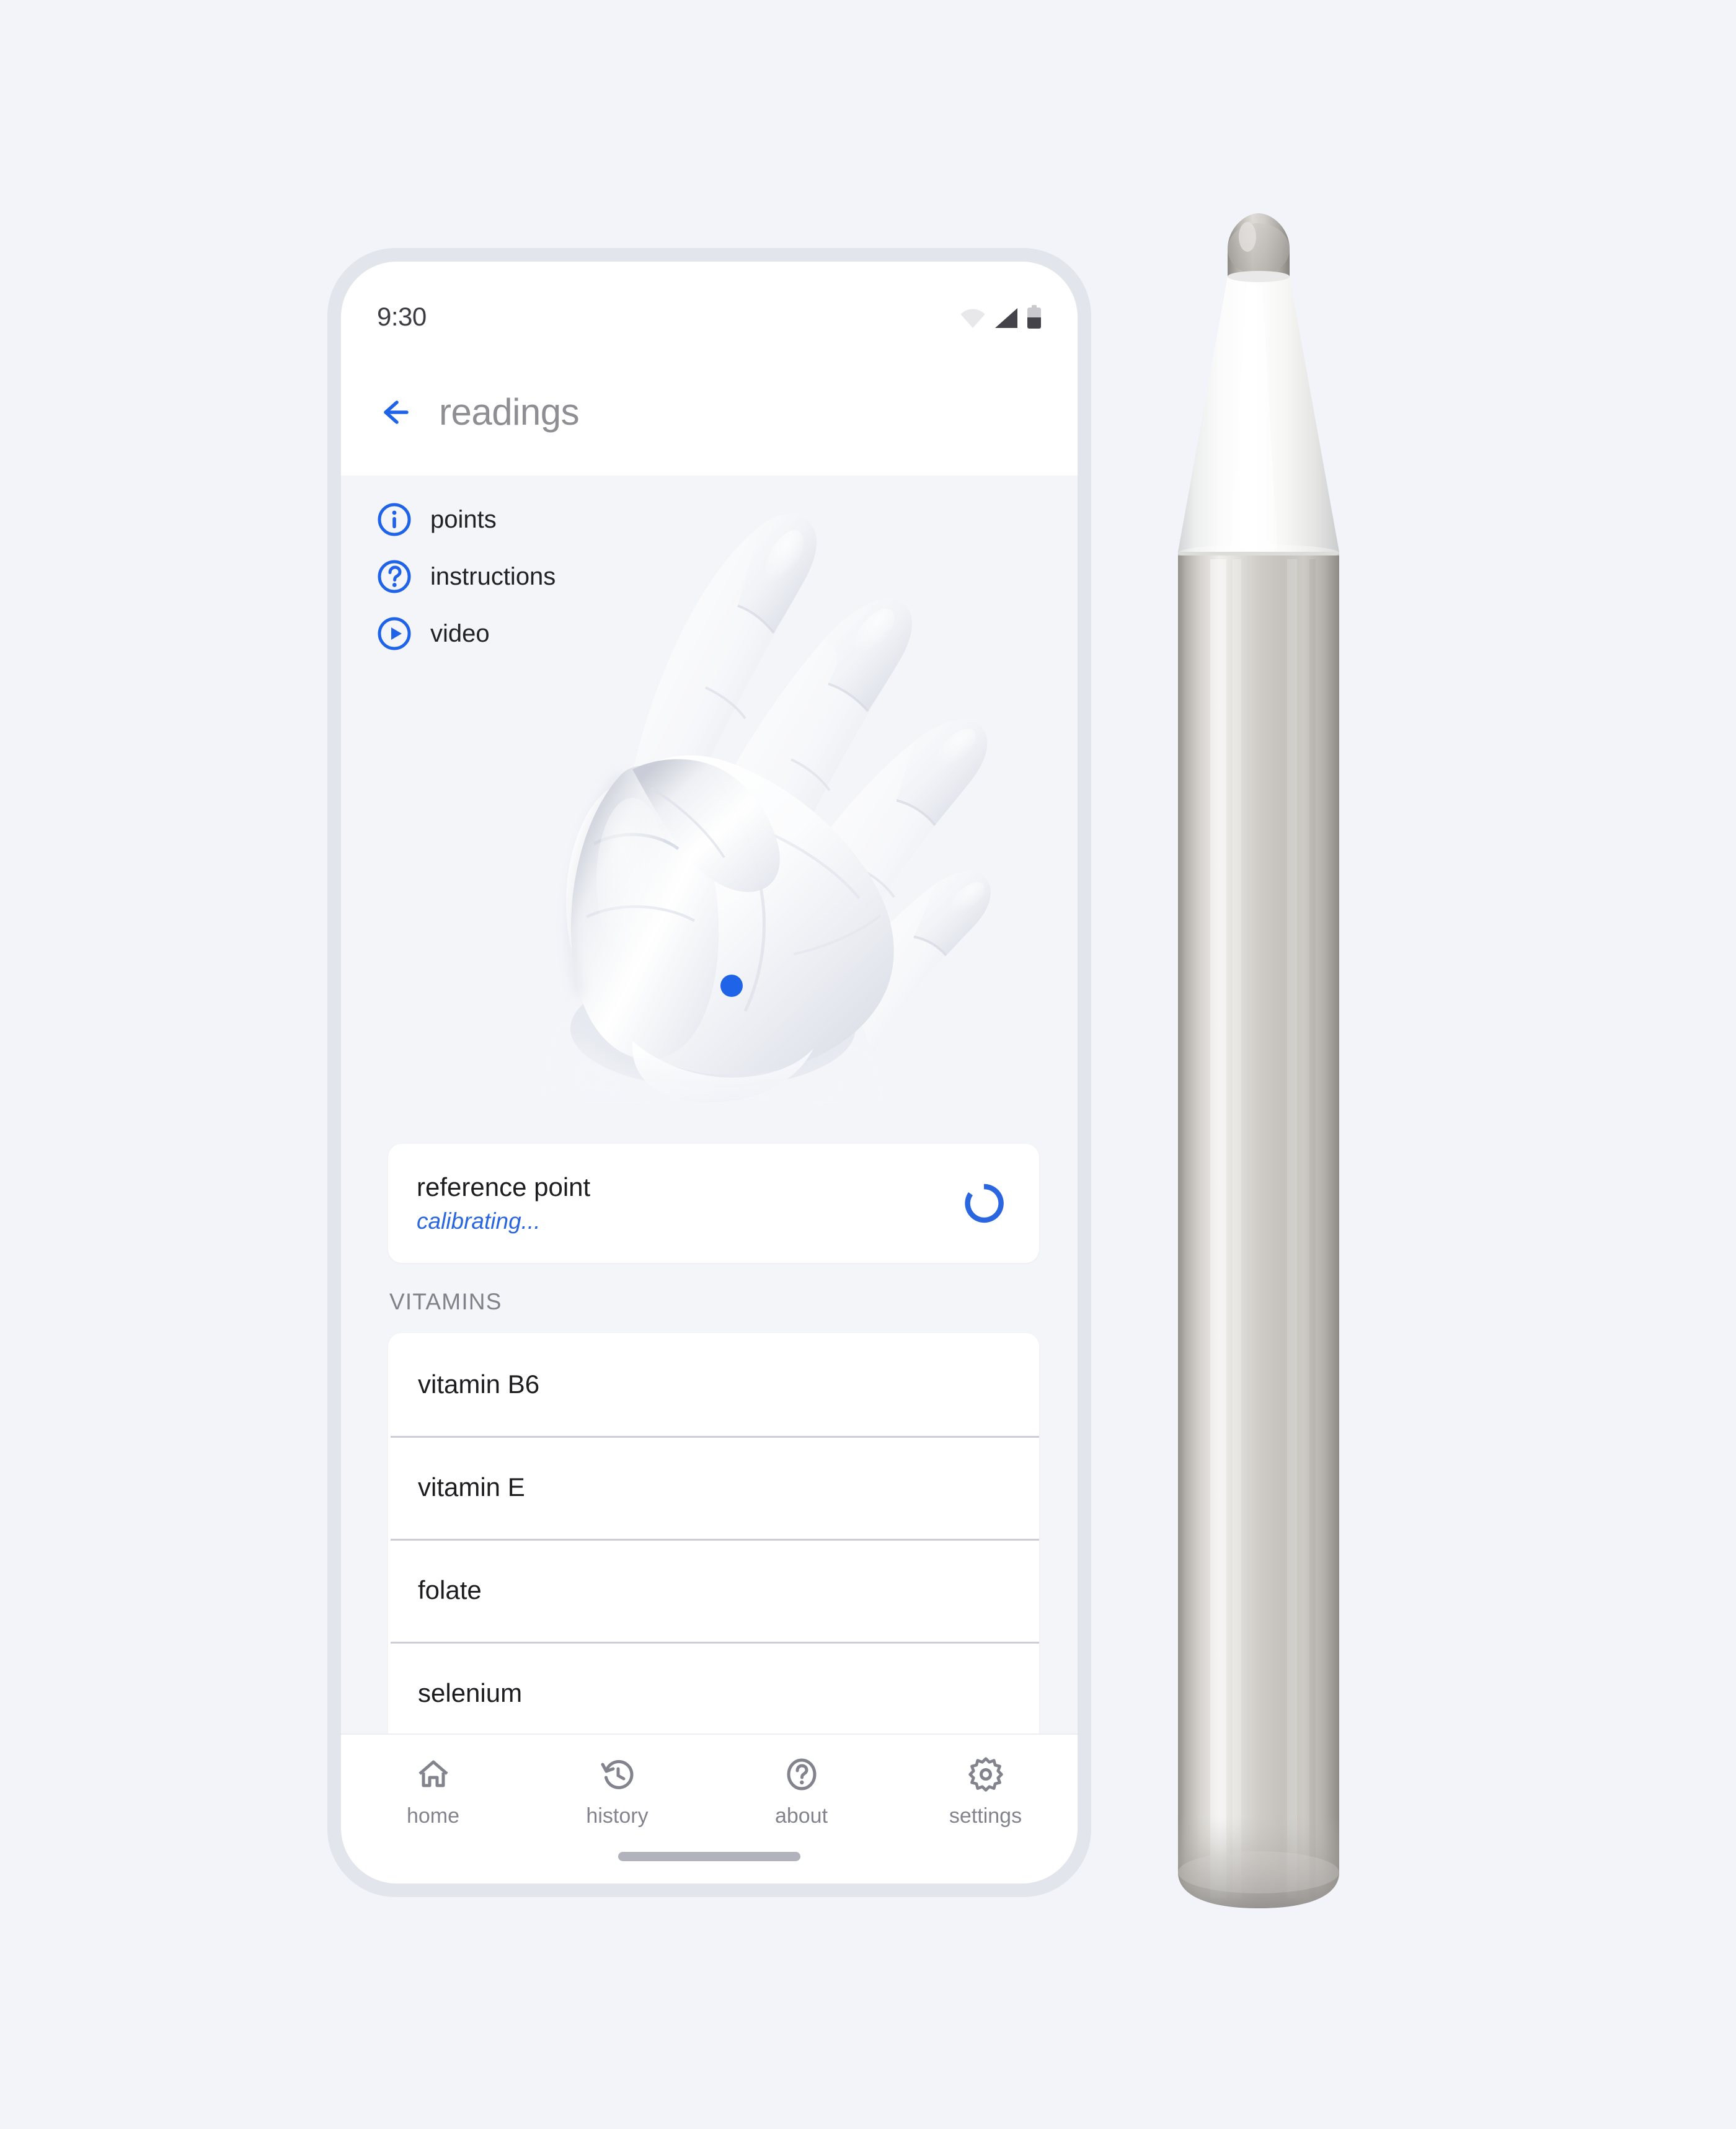 The height and width of the screenshot is (2129, 1736). Describe the element at coordinates (394, 633) in the screenshot. I see `play-circle-icon` at that location.